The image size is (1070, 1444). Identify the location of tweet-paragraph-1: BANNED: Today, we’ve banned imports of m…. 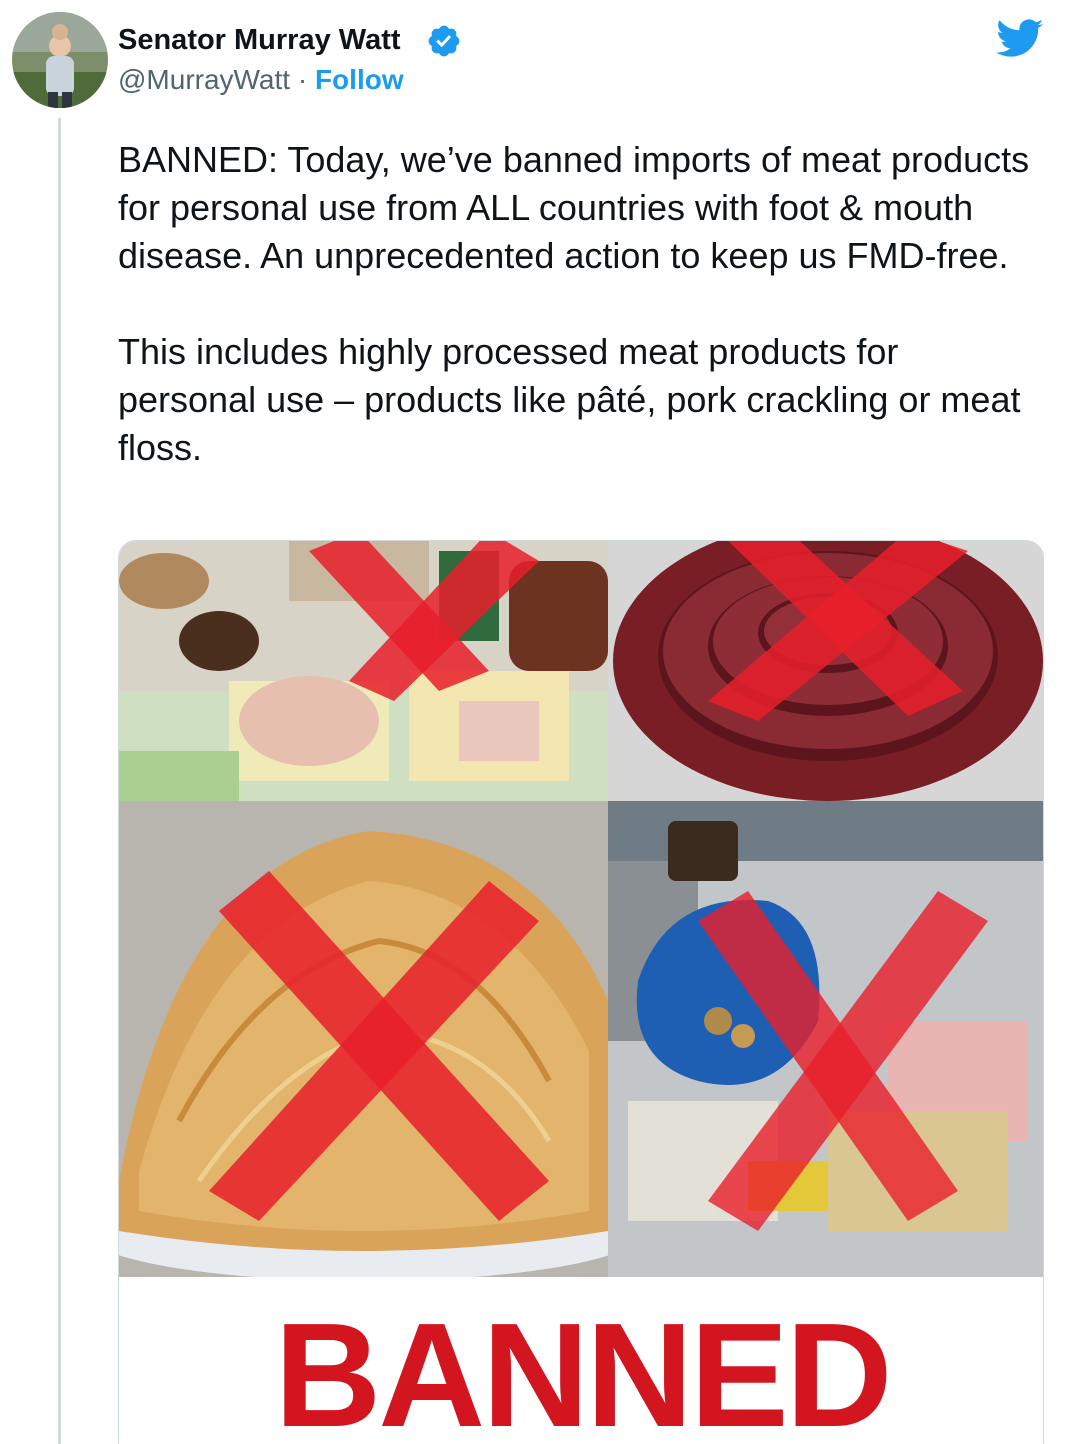
(574, 207).